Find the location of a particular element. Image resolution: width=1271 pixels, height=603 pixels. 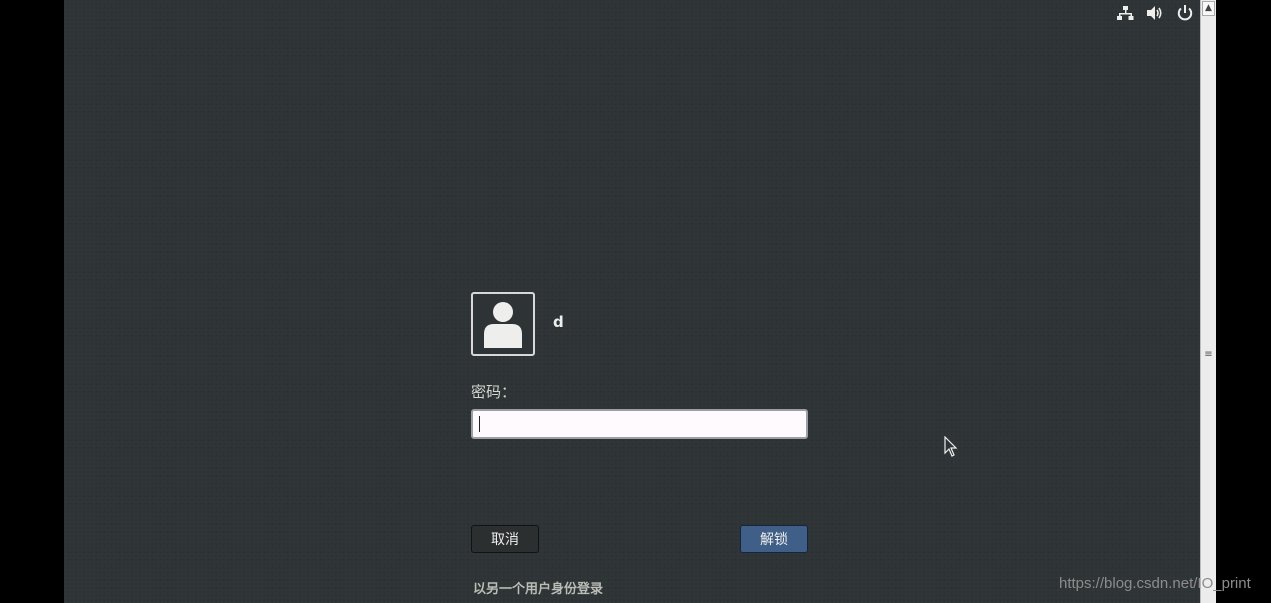

user-name: d is located at coordinates (558, 322).